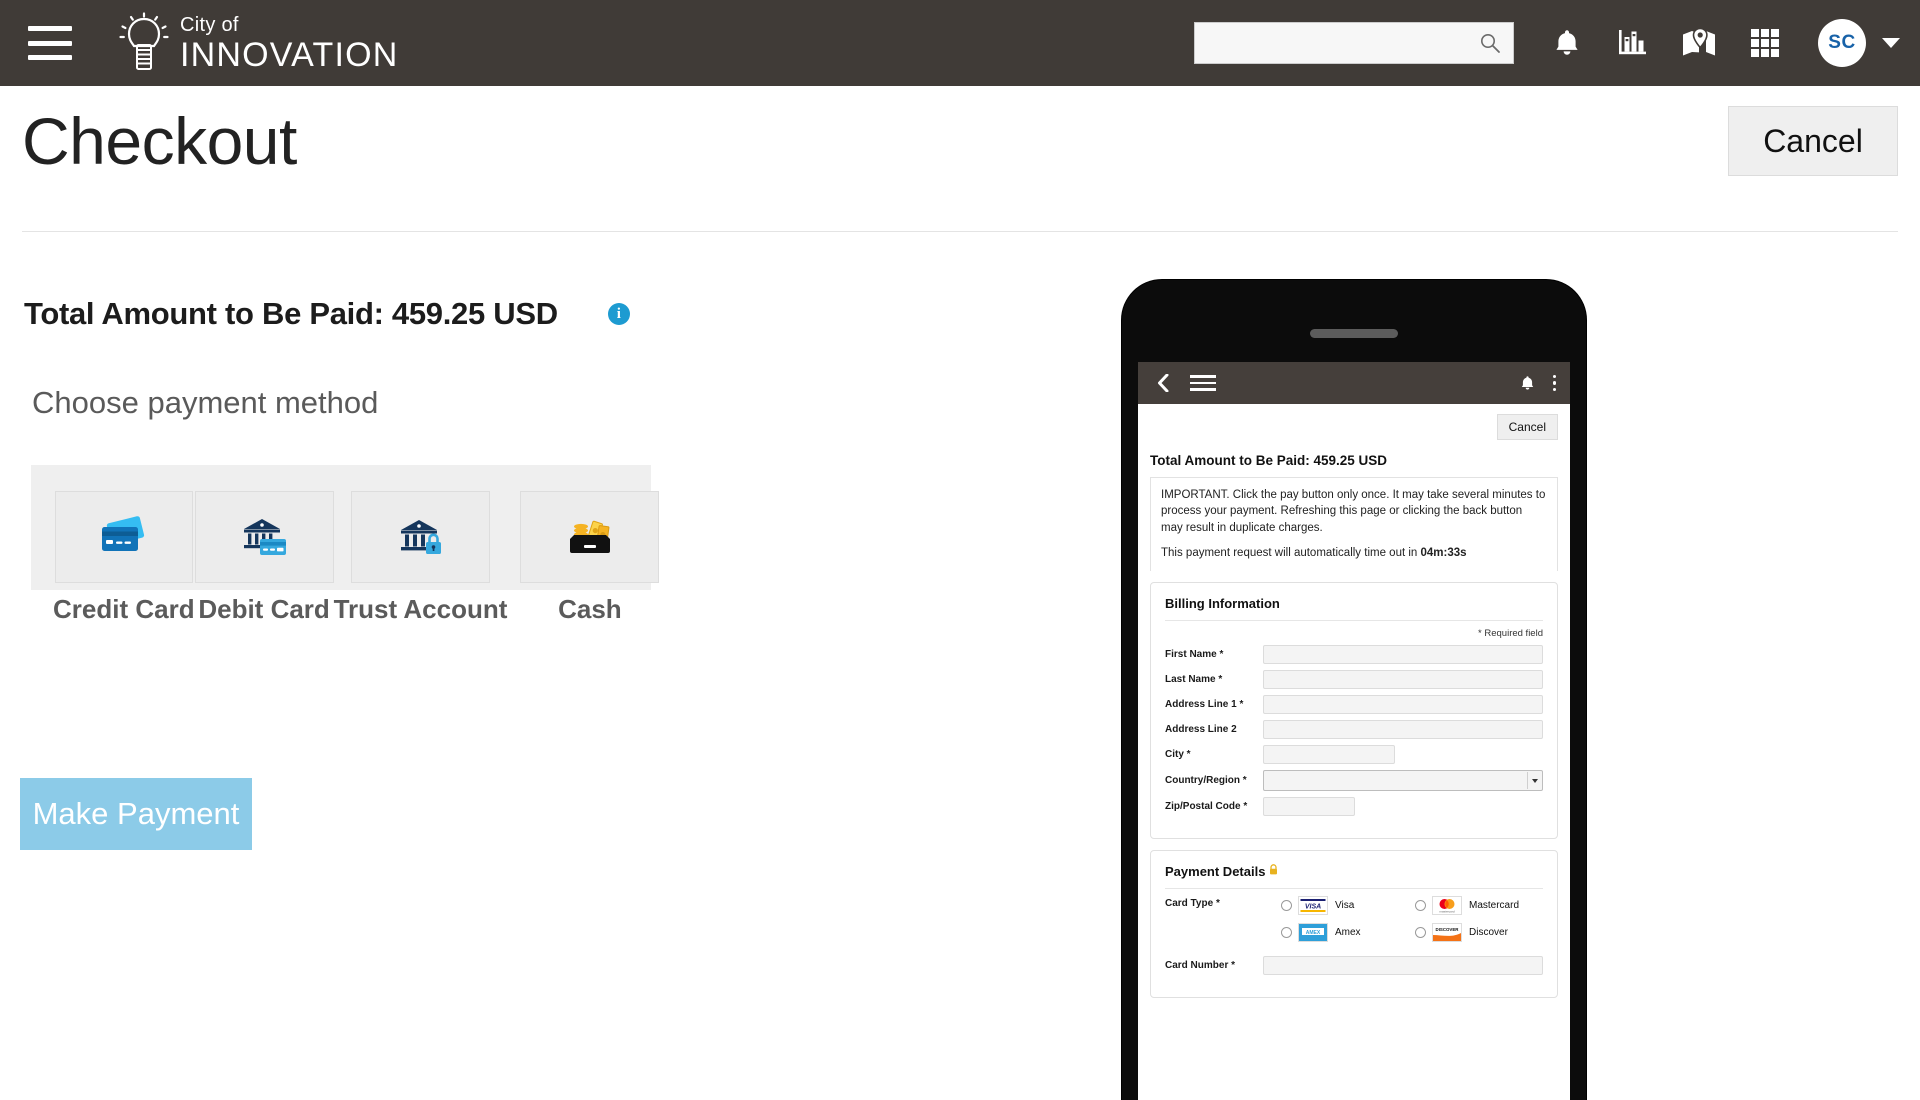 The height and width of the screenshot is (1100, 1920). I want to click on form-row-address-1: Address Line 1 *, so click(1354, 705).